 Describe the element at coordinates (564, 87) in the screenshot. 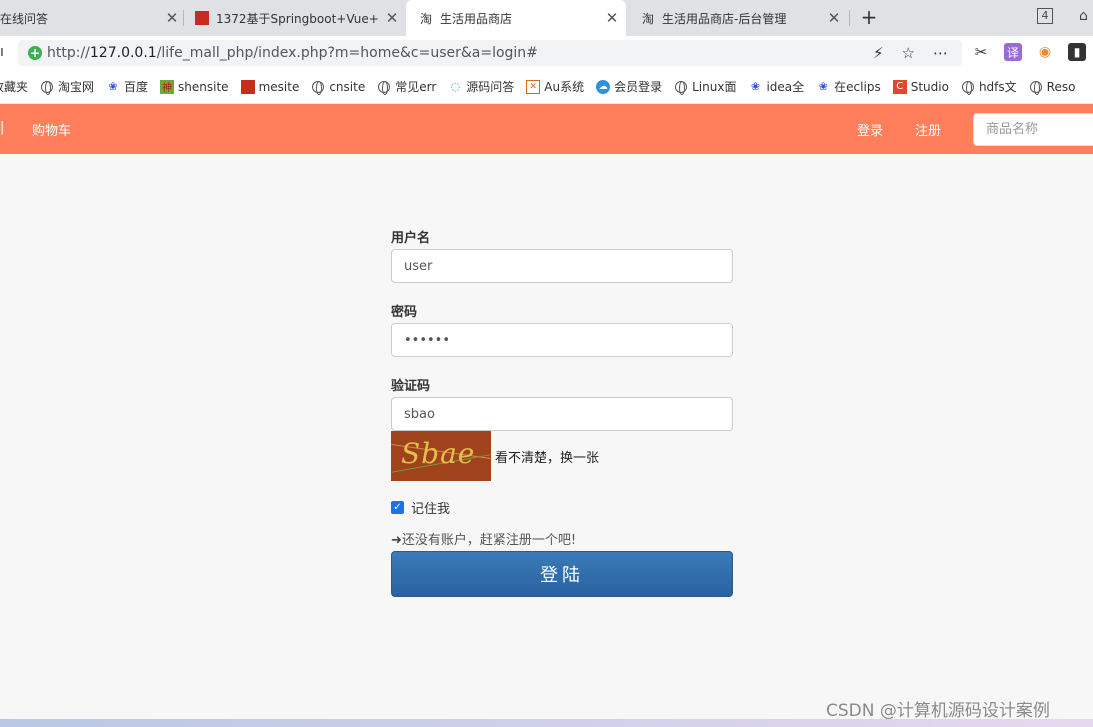

I see `bookmark-label: Au系统` at that location.